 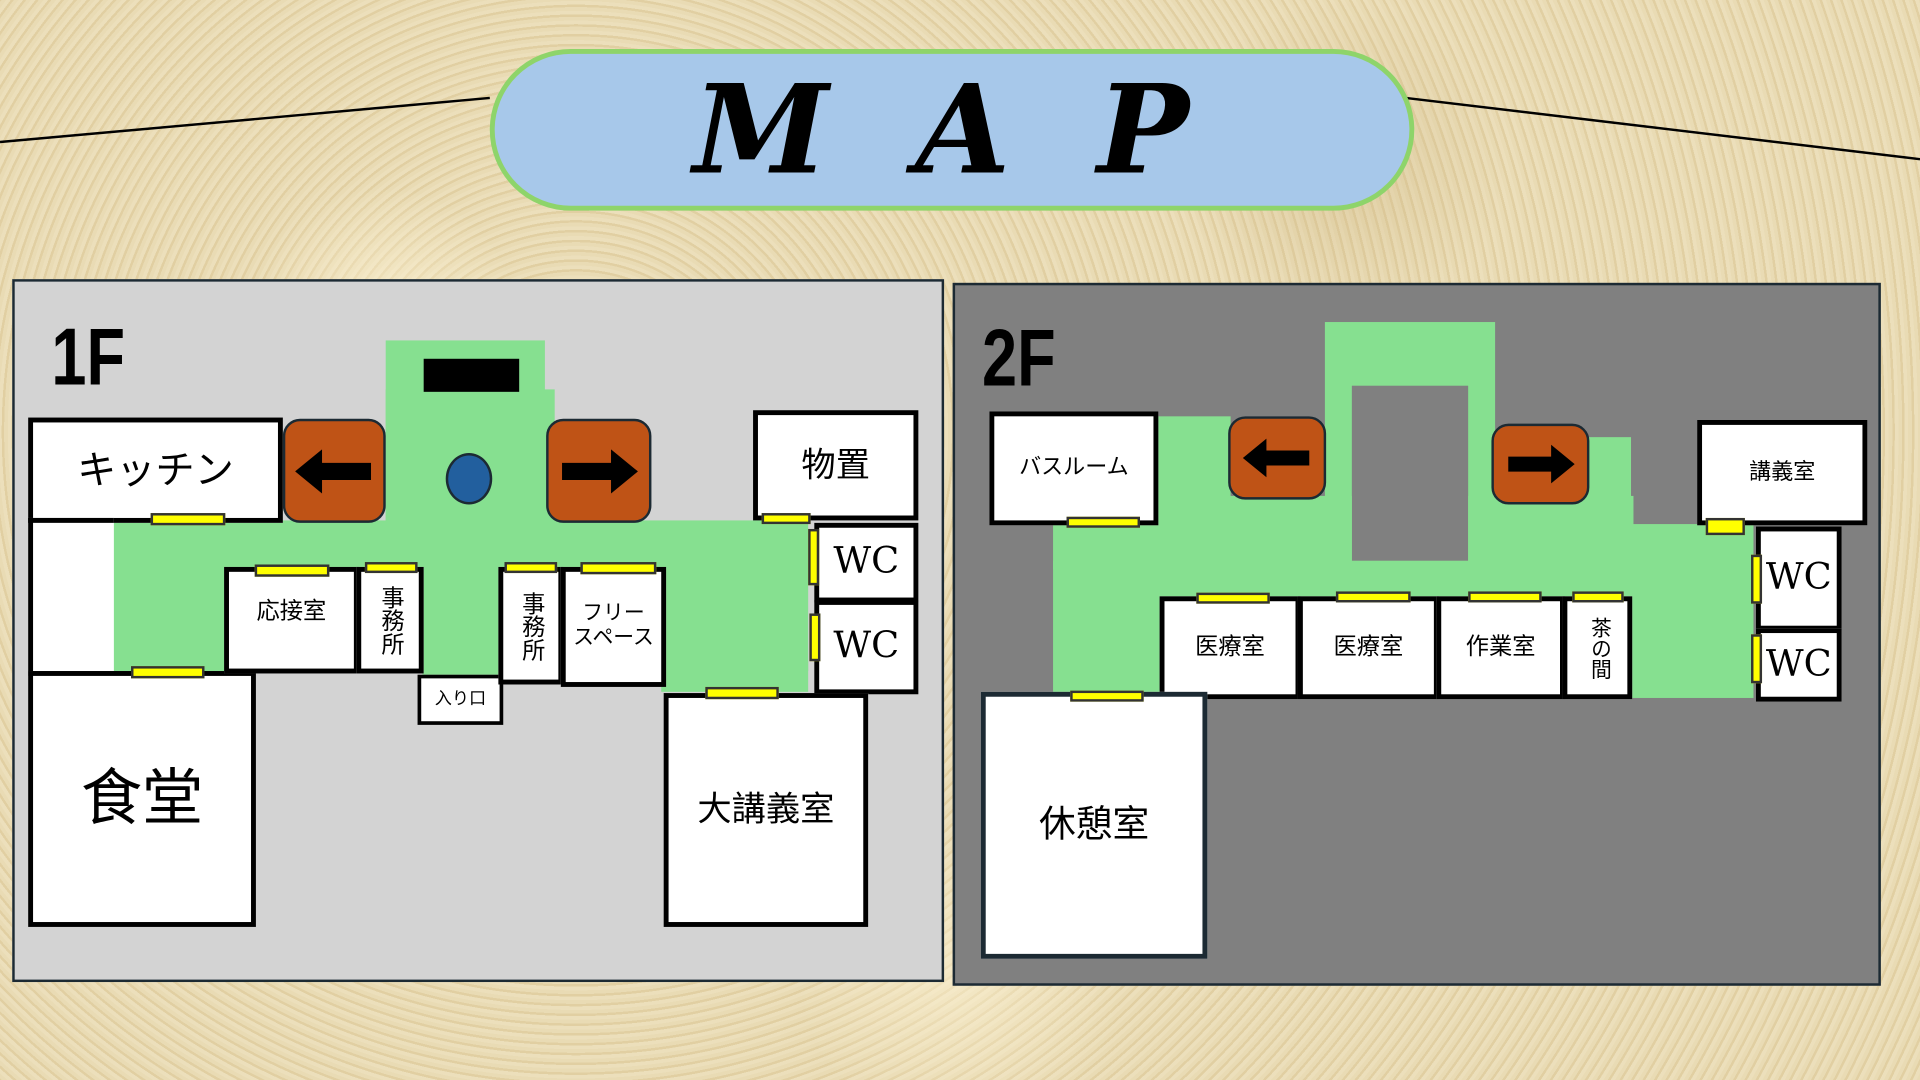 What do you see at coordinates (1230, 648) in the screenshot?
I see `room-medical-1: 医療室` at bounding box center [1230, 648].